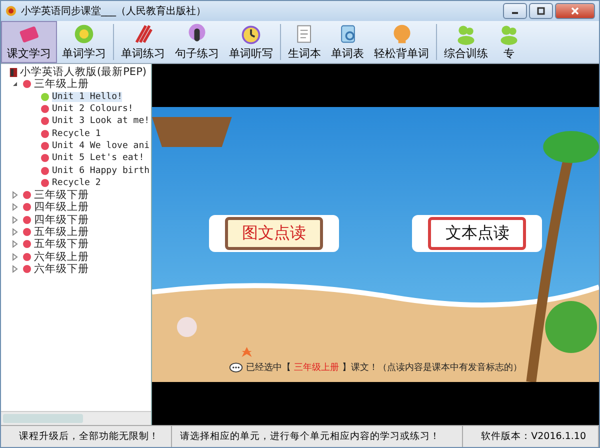 Image resolution: width=600 pixels, height=448 pixels. What do you see at coordinates (101, 121) in the screenshot?
I see `tree-item: Unit 3 Look at me!` at bounding box center [101, 121].